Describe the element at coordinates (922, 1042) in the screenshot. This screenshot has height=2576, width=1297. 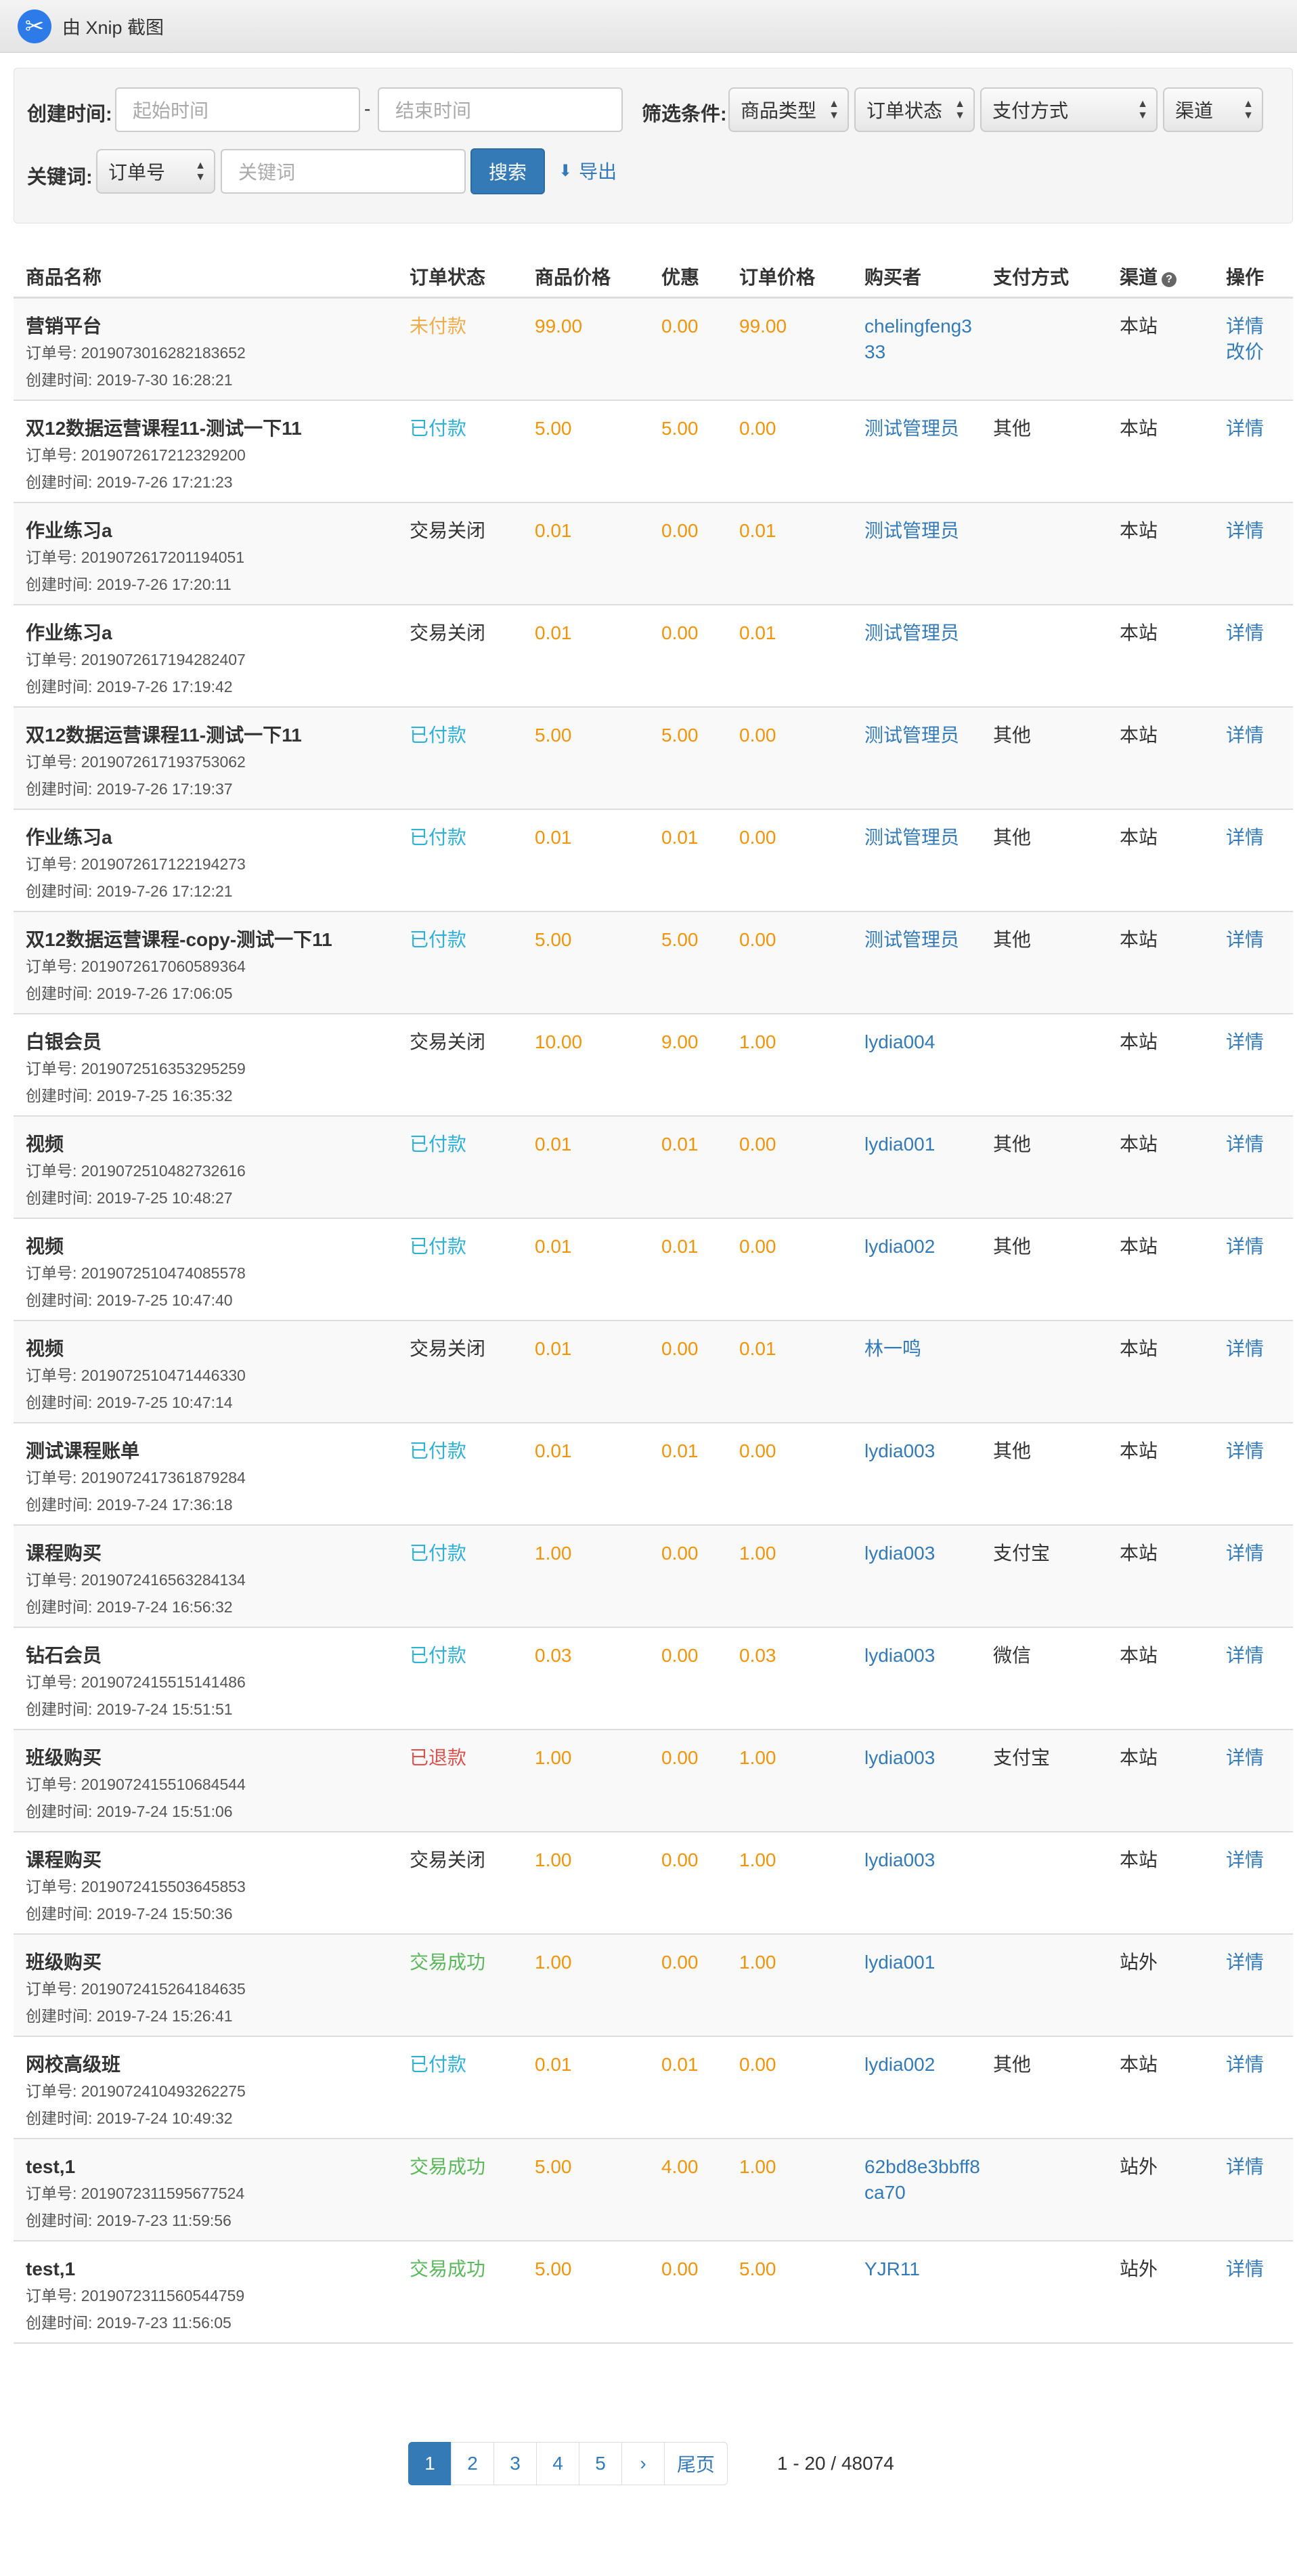
I see `buyer-link: lydia004` at that location.